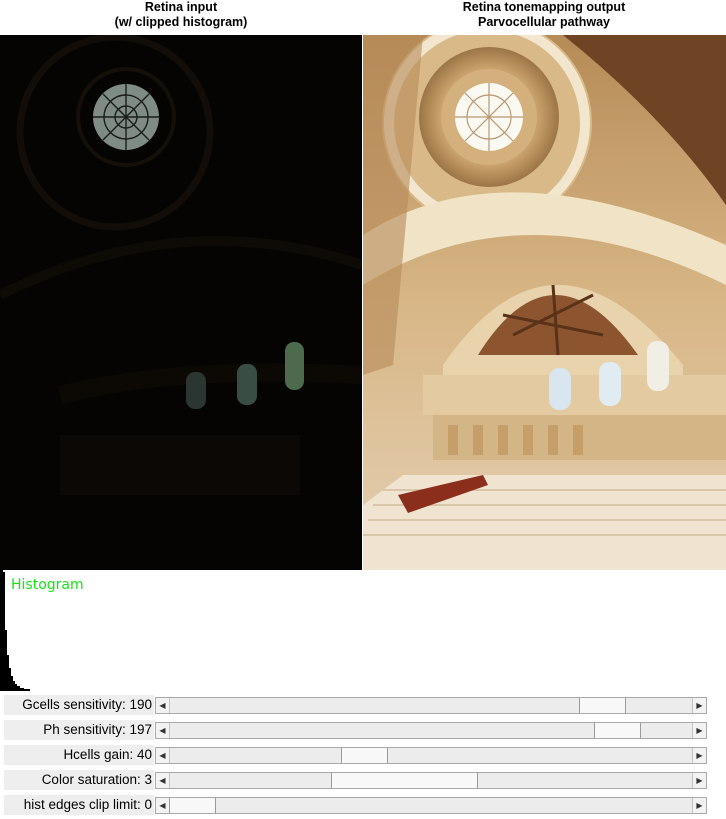 This screenshot has height=819, width=726. I want to click on histogram-panel: Histogram, so click(363, 630).